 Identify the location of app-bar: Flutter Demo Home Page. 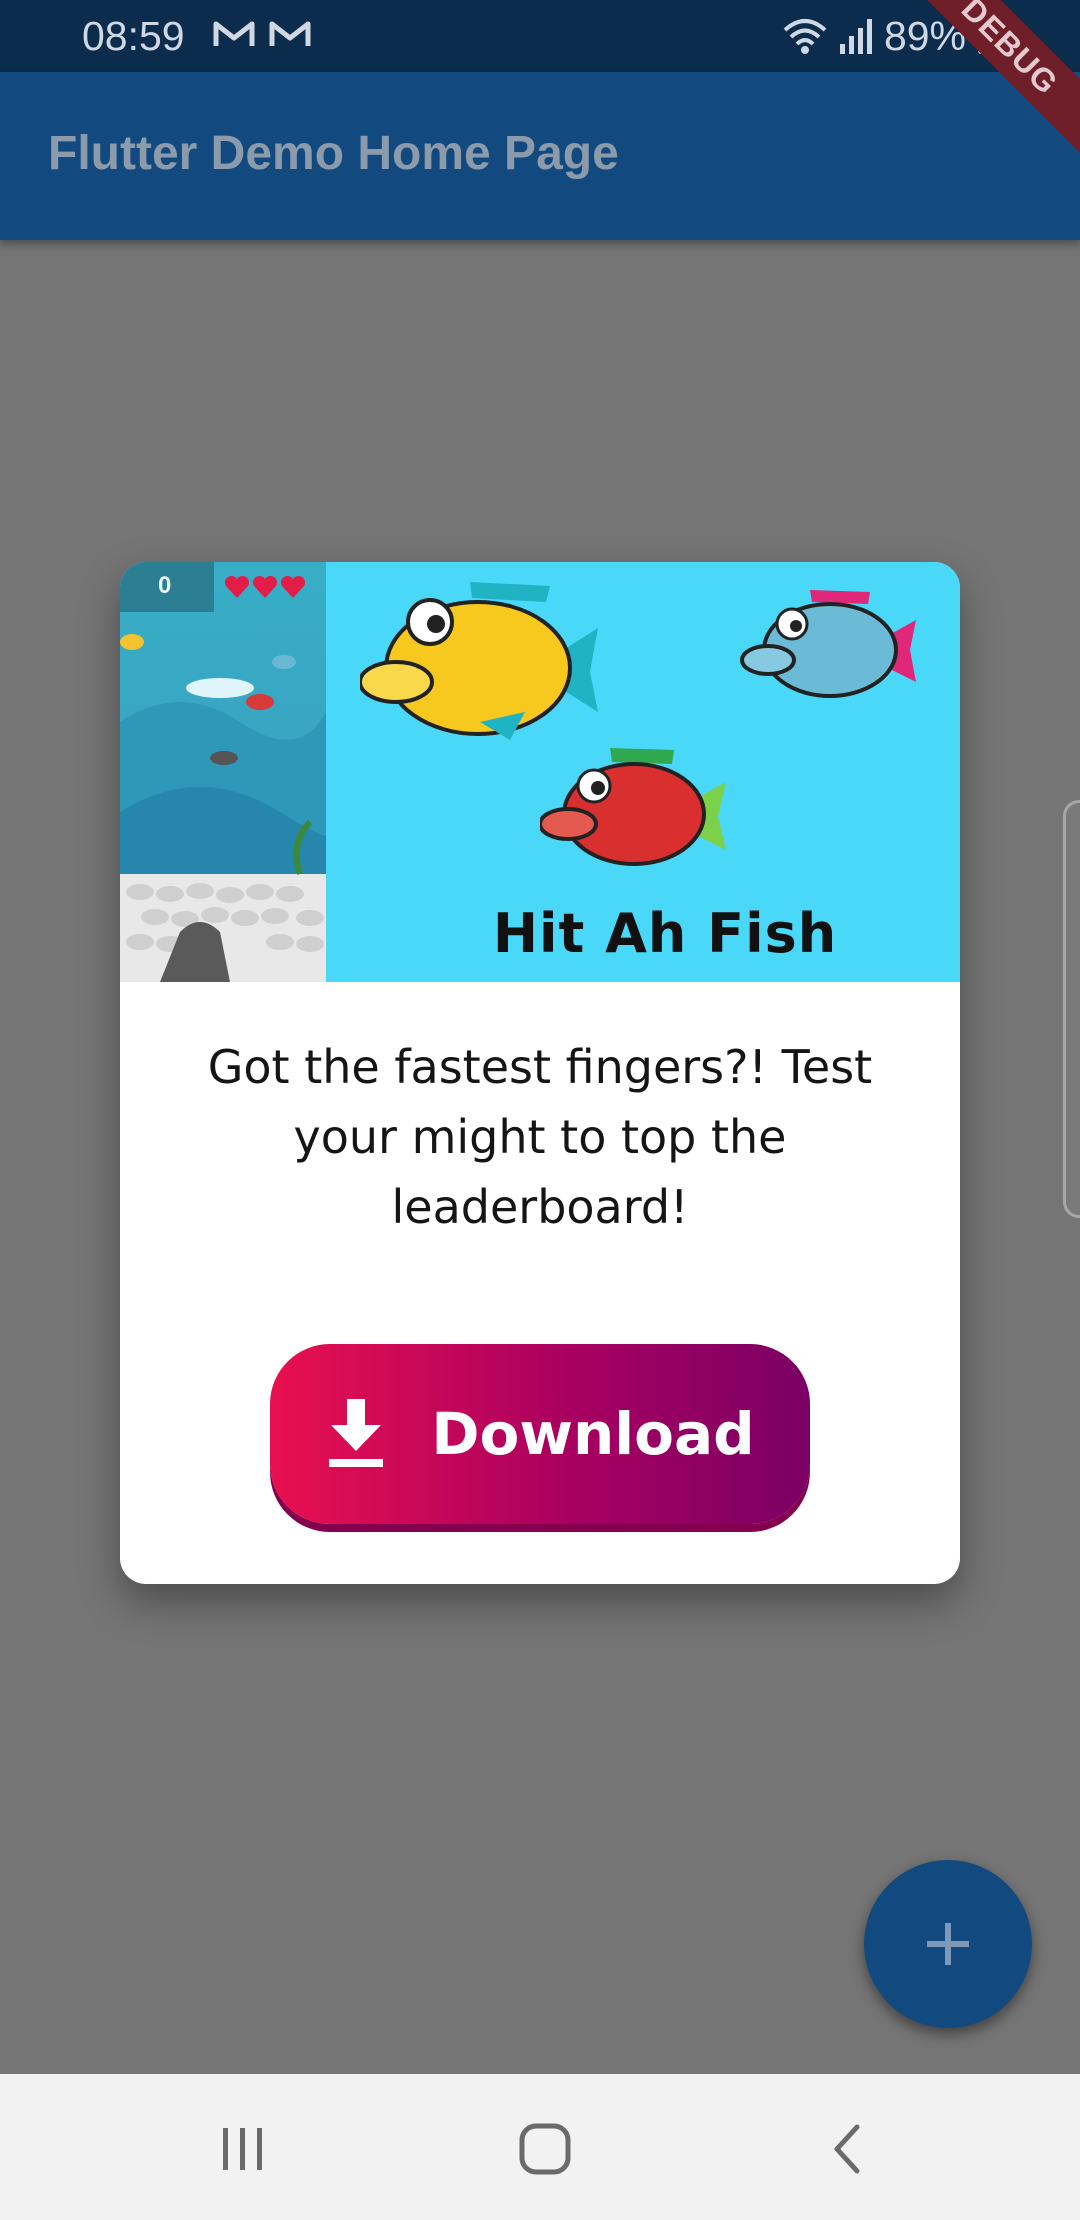
(540, 156).